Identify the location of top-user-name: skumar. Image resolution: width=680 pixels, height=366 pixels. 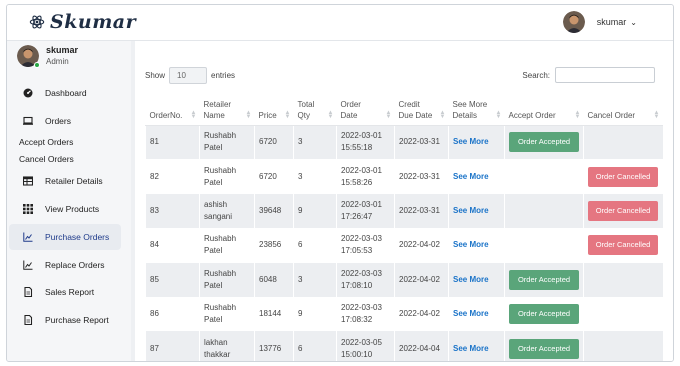
(611, 22).